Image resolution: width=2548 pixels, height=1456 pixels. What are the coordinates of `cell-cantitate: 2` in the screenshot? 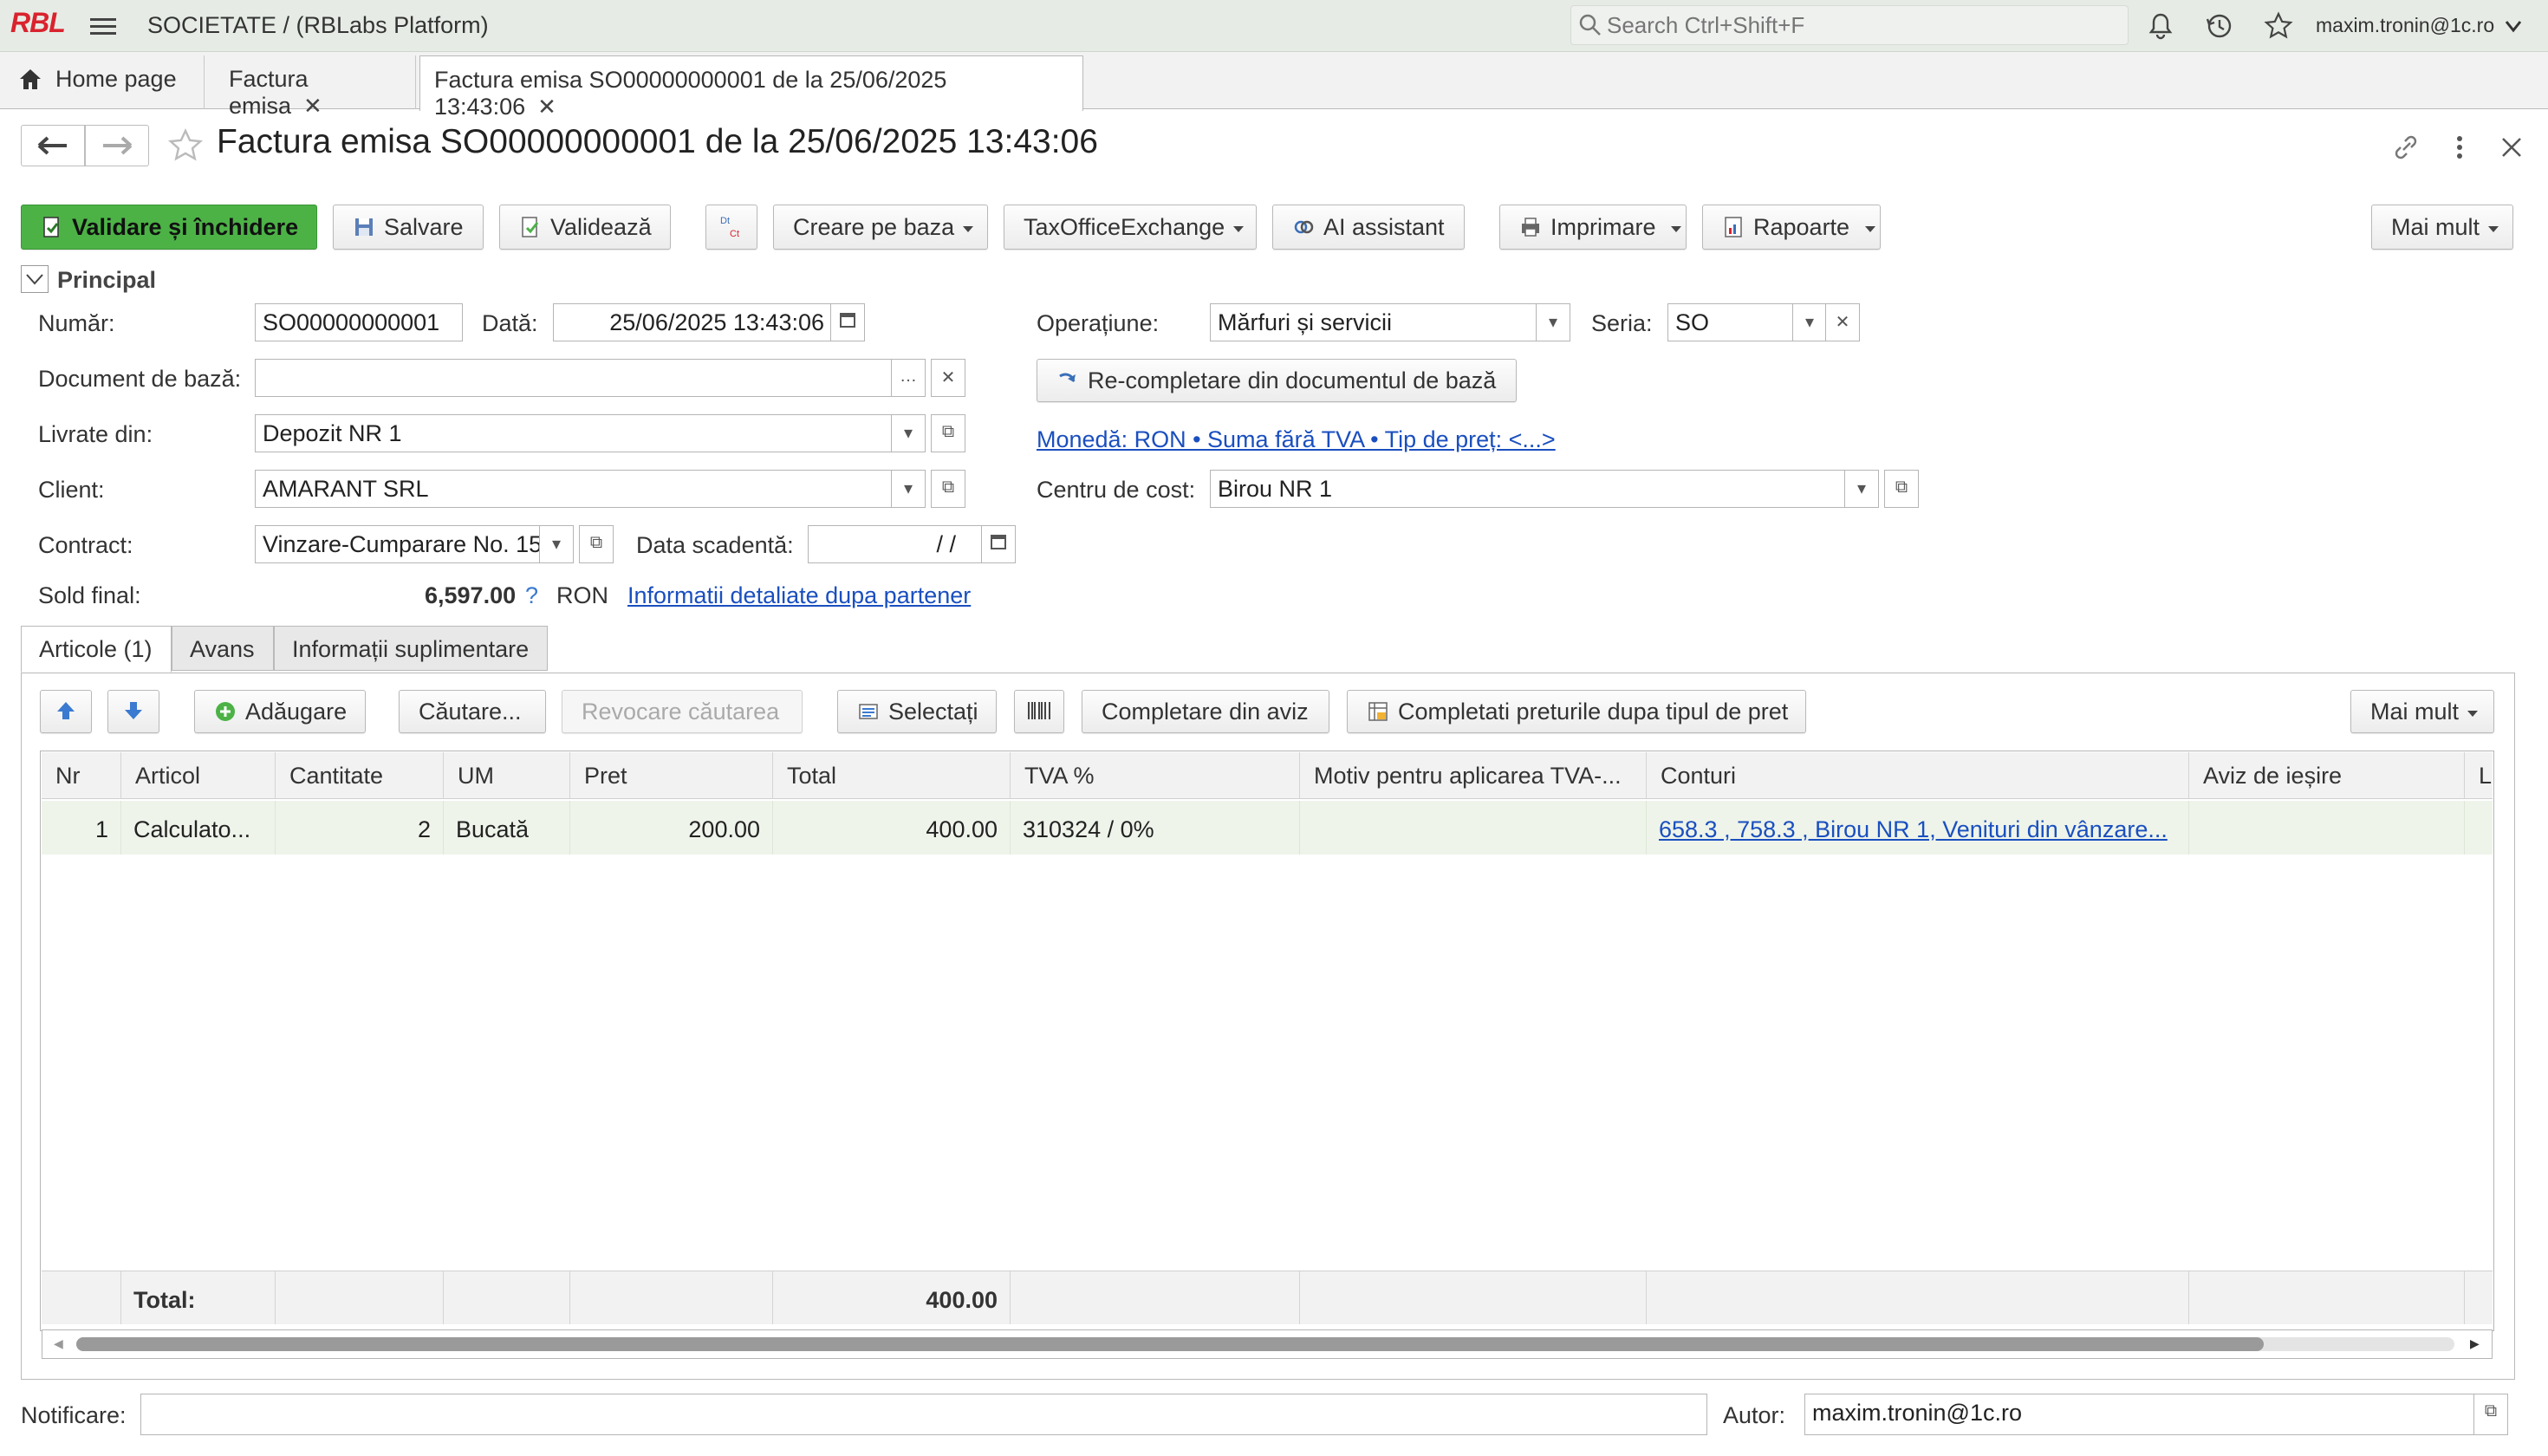 It's located at (360, 828).